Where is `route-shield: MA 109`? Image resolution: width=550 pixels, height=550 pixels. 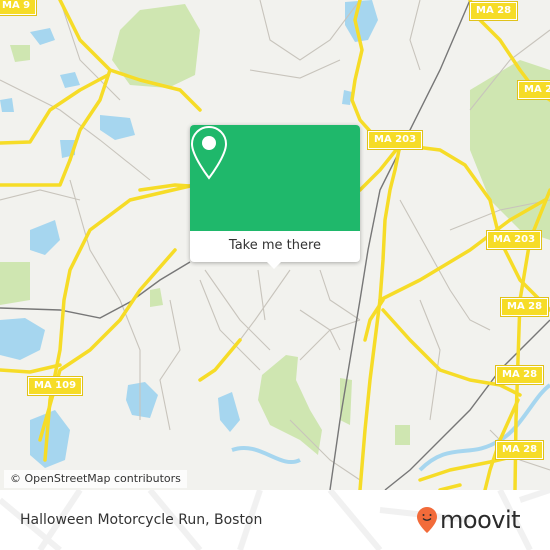
route-shield: MA 109 is located at coordinates (55, 386).